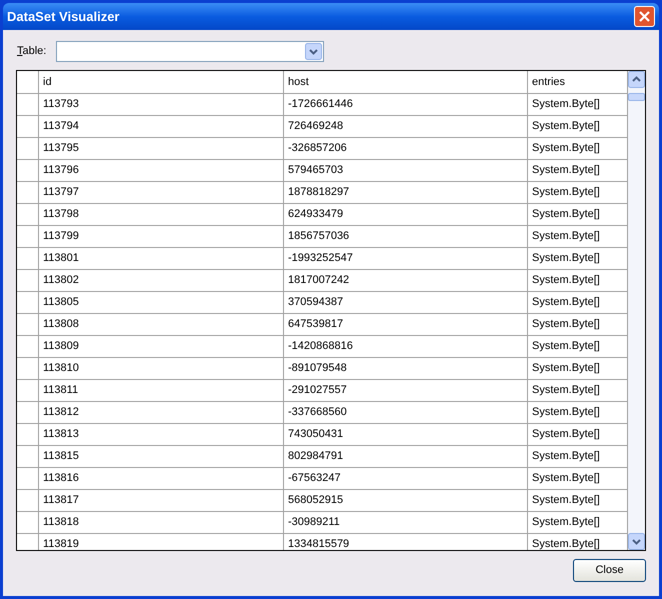  Describe the element at coordinates (63, 17) in the screenshot. I see `window-title: DataSet Visualizer` at that location.